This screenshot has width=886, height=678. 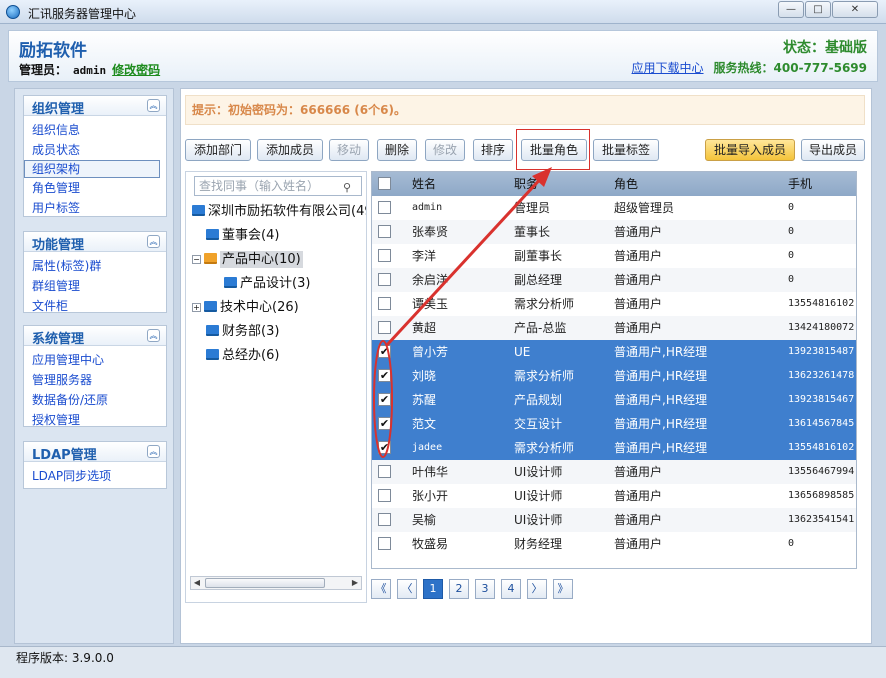 What do you see at coordinates (65, 658) in the screenshot?
I see `version-label: 程序版本: 3.9.0.0` at bounding box center [65, 658].